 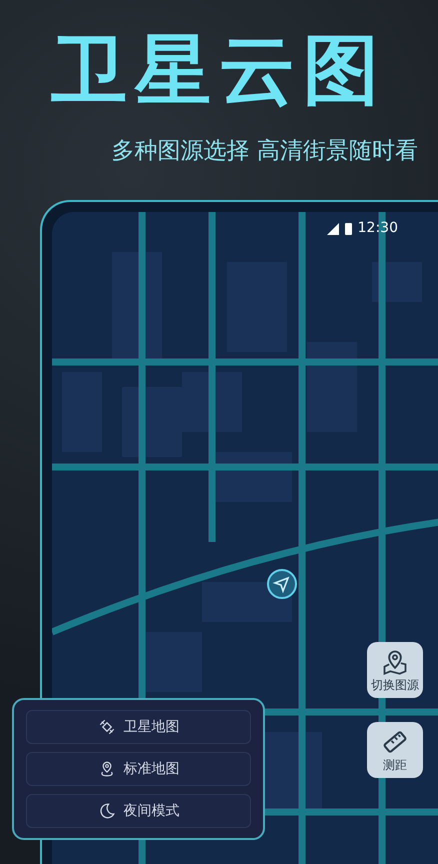 What do you see at coordinates (264, 151) in the screenshot?
I see `subtitle: 多种图源选择 高清街景随时看` at bounding box center [264, 151].